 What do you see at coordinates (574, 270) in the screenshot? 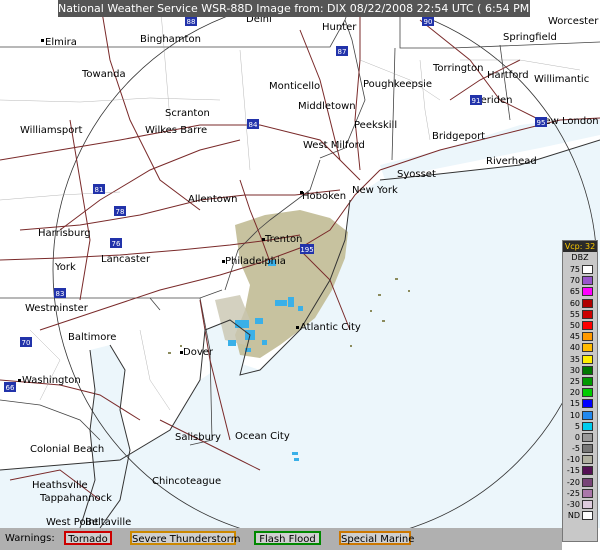
I see `legend-level-label: 75` at bounding box center [574, 270].